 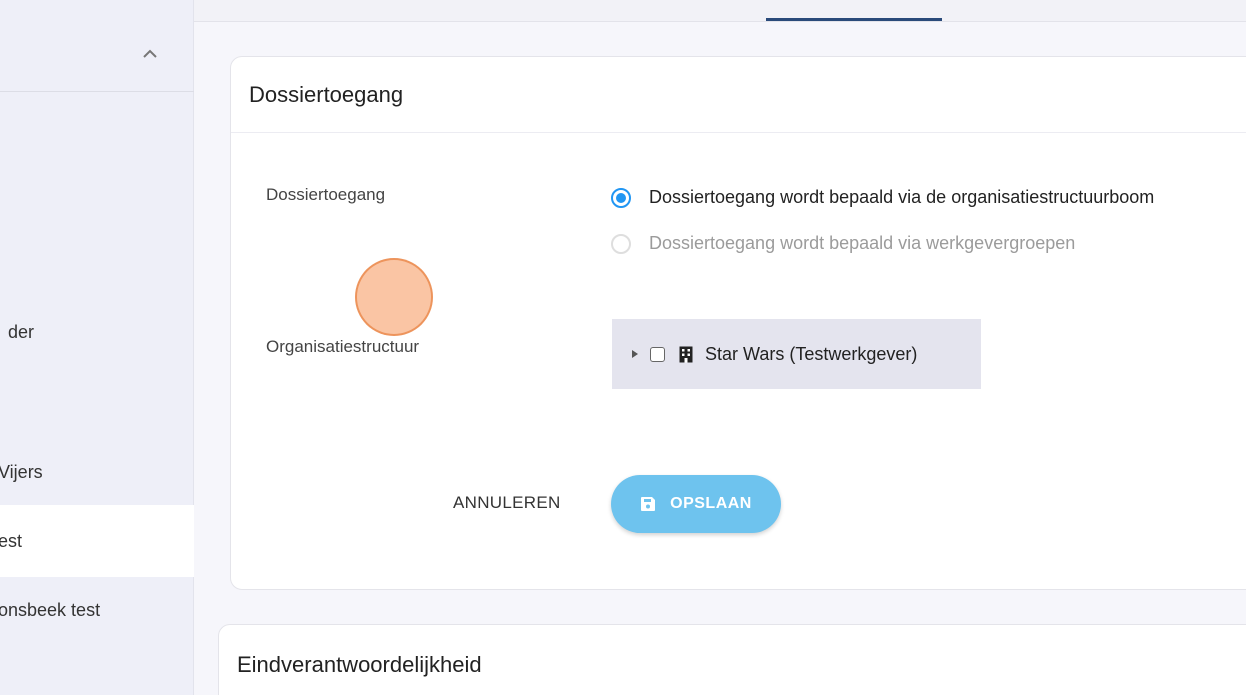 I want to click on sidebar-item-label: est, so click(x=11, y=540).